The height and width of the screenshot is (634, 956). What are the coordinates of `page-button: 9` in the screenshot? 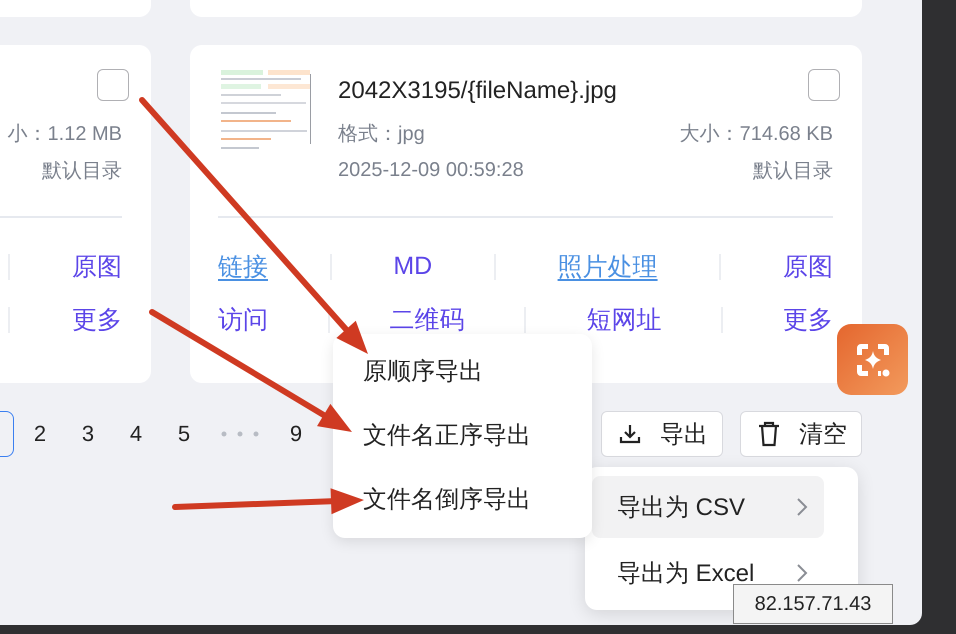 It's located at (296, 434).